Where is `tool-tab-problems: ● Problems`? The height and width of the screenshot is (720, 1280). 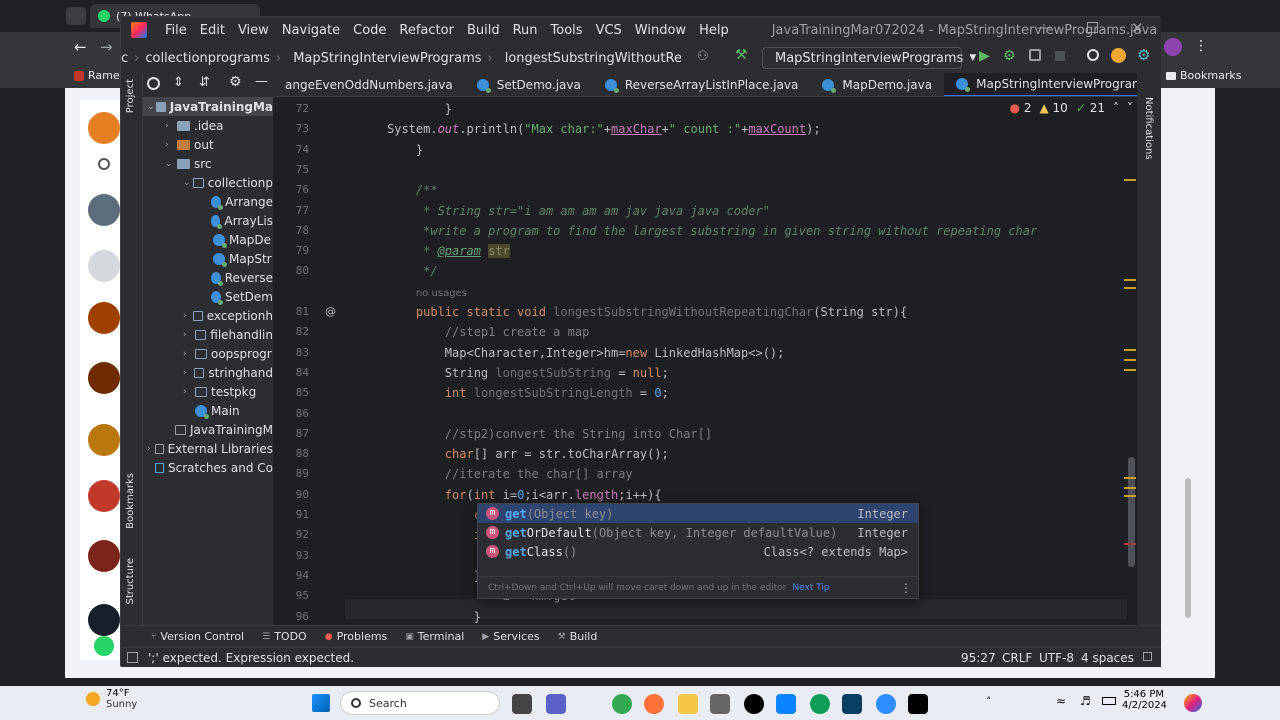
tool-tab-problems: ● Problems is located at coordinates (356, 636).